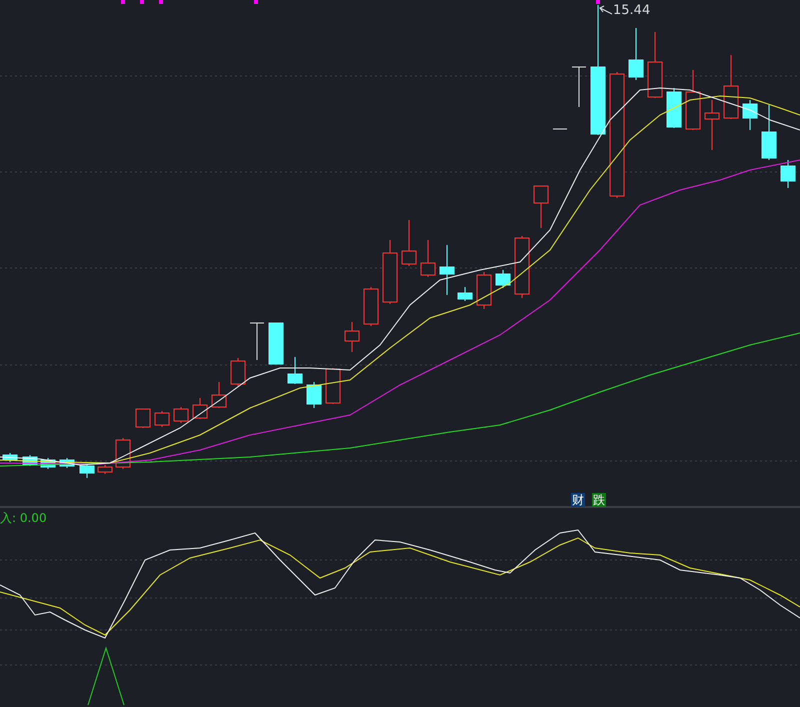 This screenshot has width=800, height=707. Describe the element at coordinates (106, 676) in the screenshot. I see `buy-signal-spike` at that location.